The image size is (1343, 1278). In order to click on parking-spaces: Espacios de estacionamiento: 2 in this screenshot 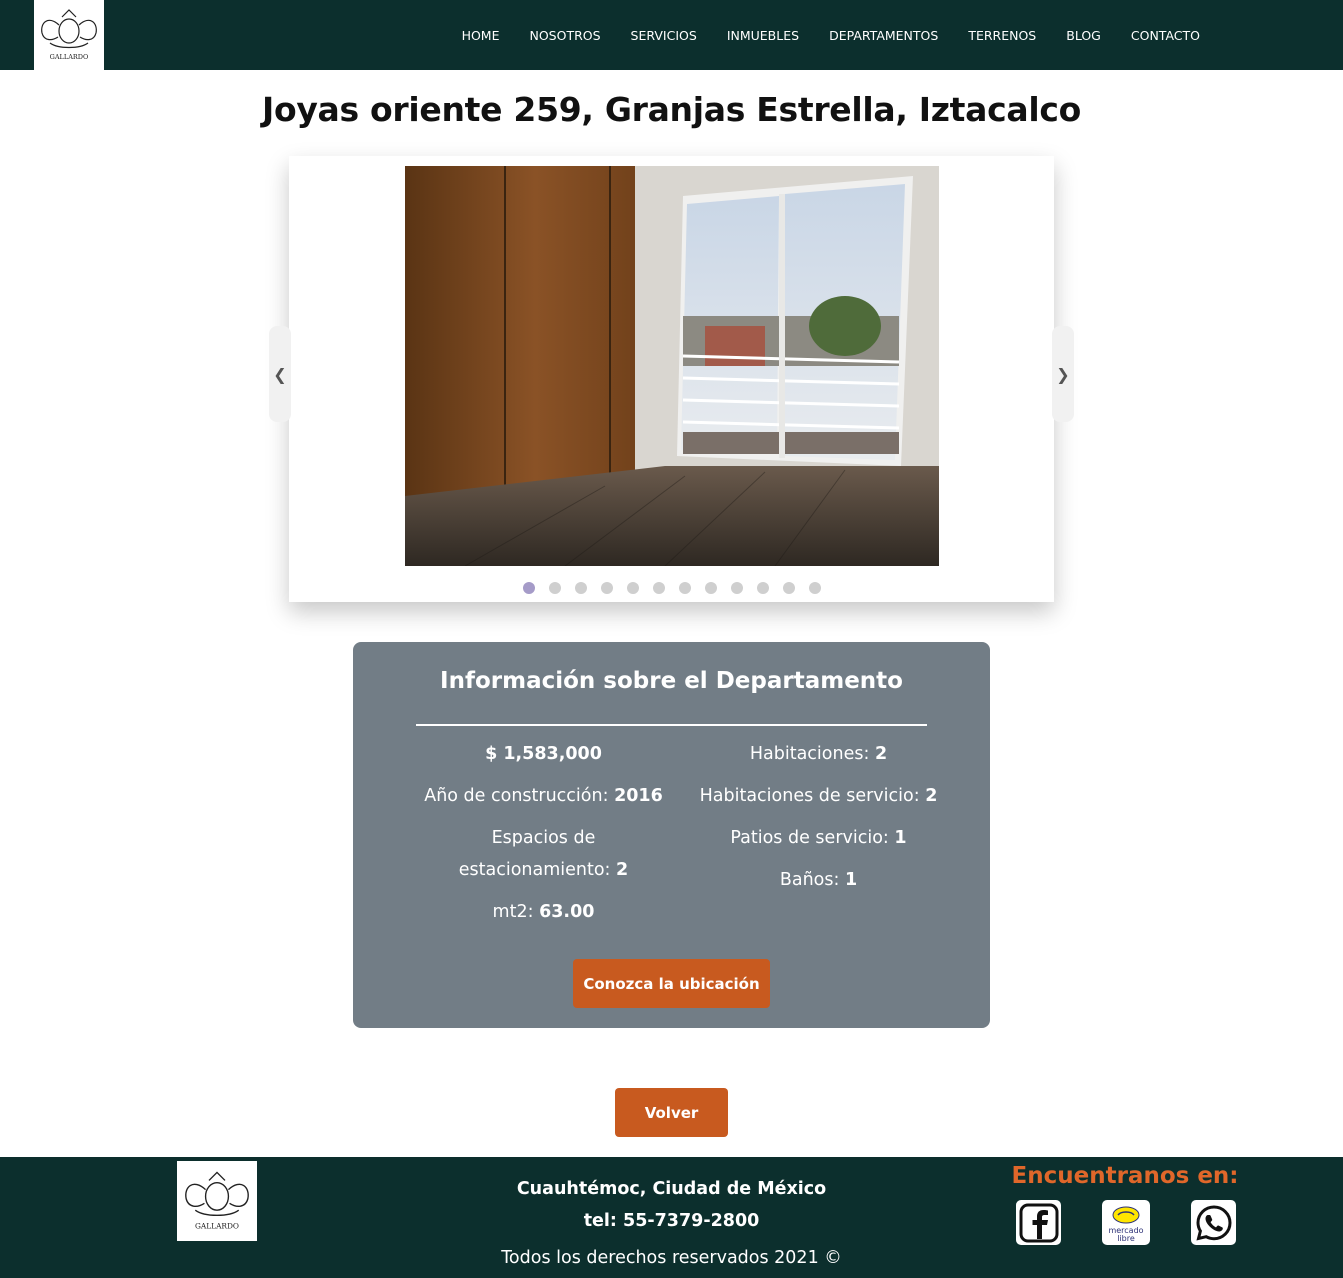, I will do `click(543, 854)`.